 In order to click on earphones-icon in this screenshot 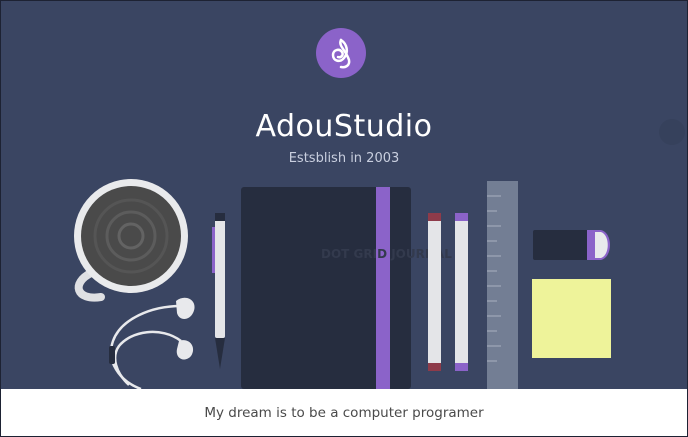, I will do `click(152, 343)`.